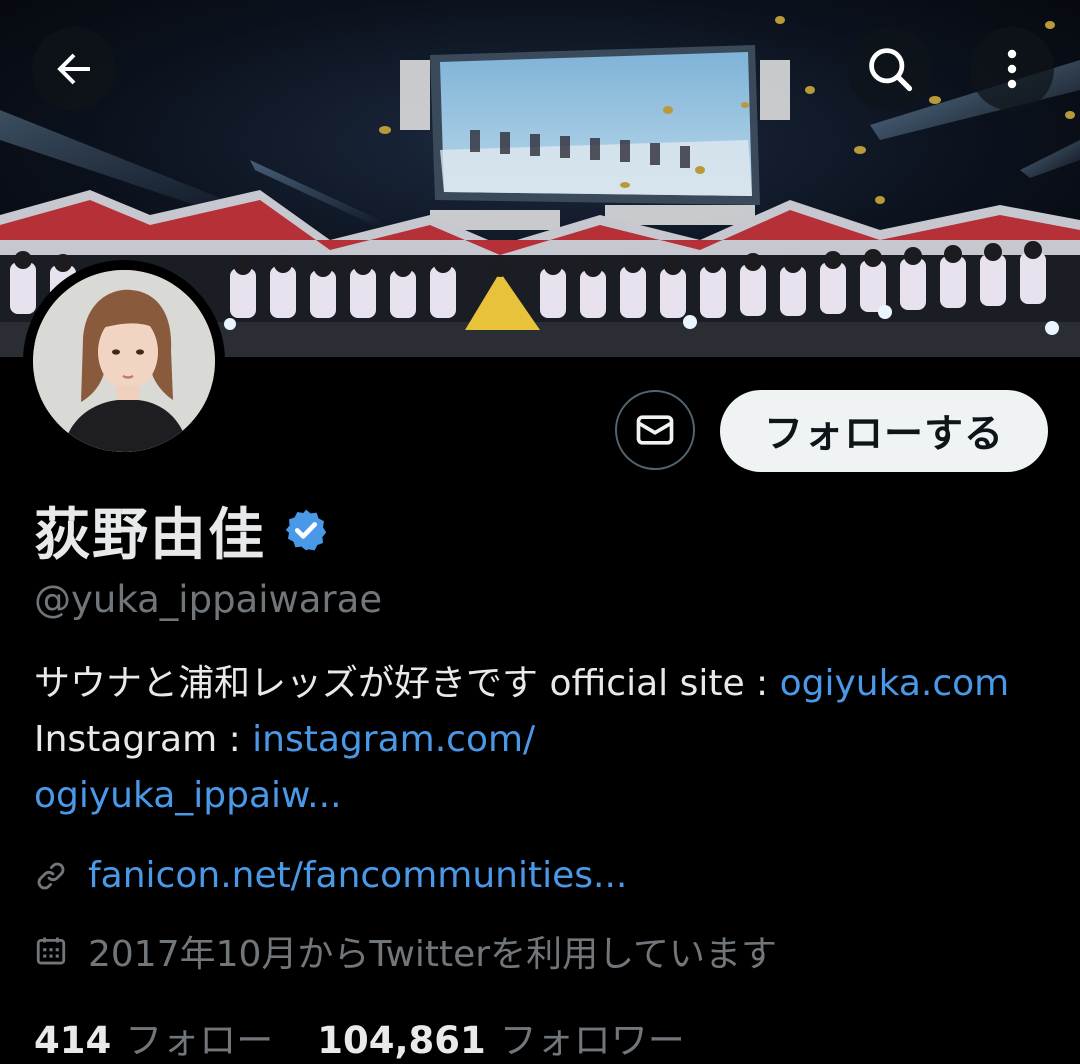  I want to click on joined-row: 2017年10月からTwitterを利用しています, so click(405, 951).